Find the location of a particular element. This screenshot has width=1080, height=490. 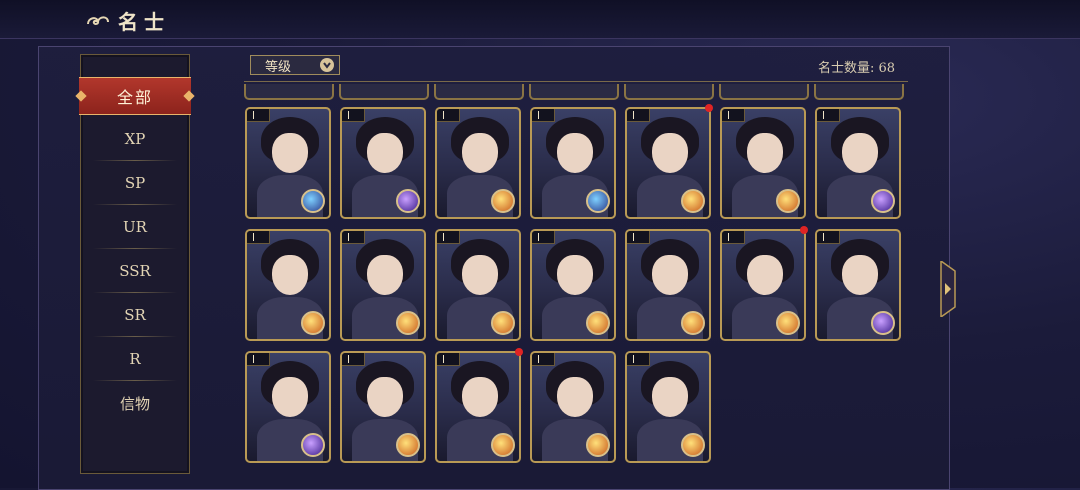

sidebar-item-ur: UR is located at coordinates (135, 227).